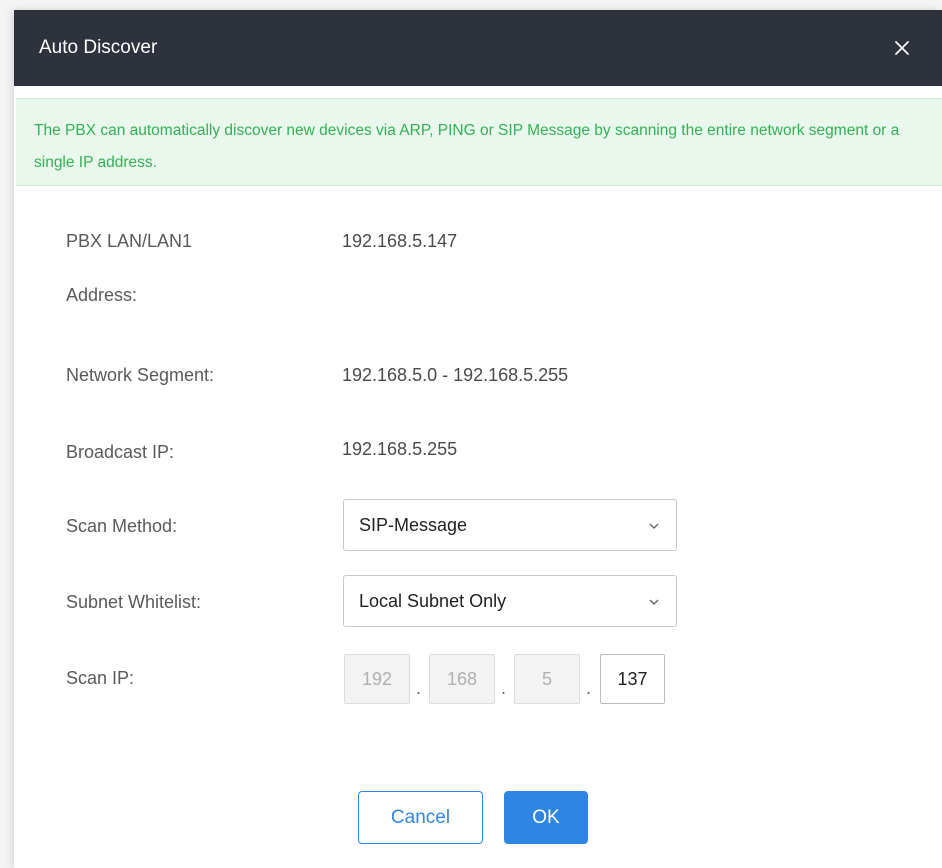  Describe the element at coordinates (377, 679) in the screenshot. I see `scan-ip-octet-1: 192` at that location.